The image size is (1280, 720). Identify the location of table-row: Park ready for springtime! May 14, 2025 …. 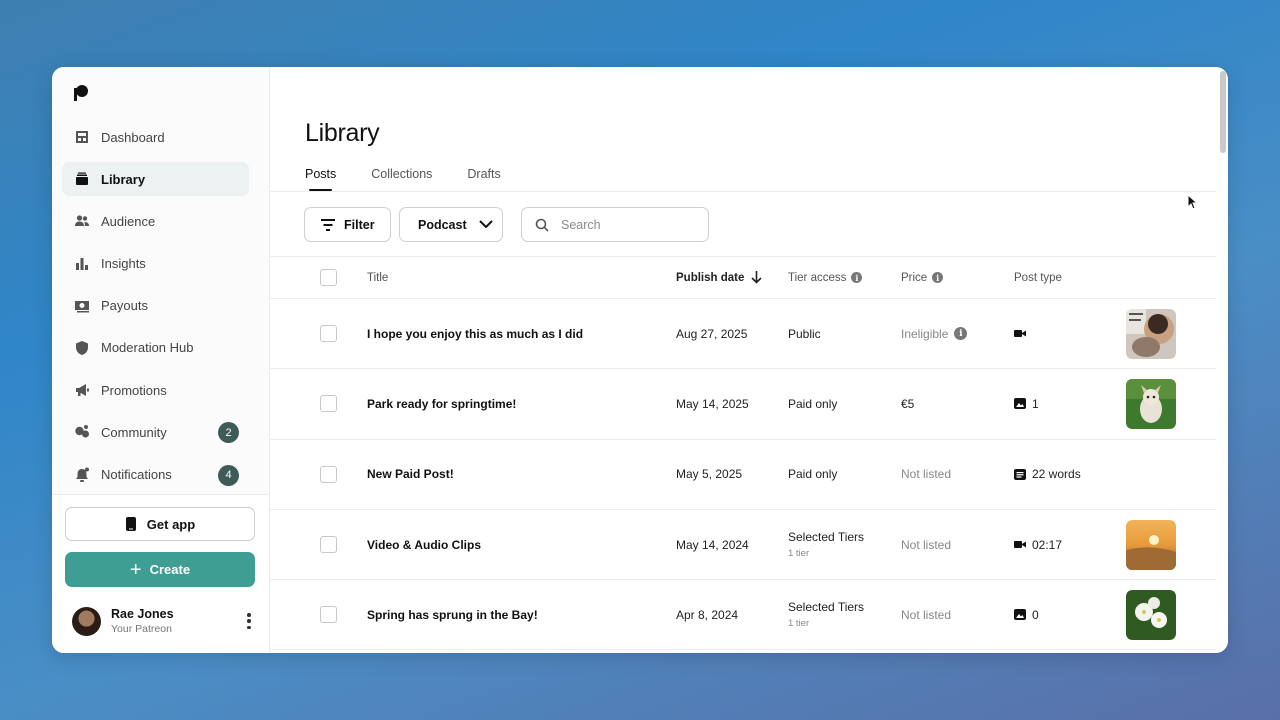
(743, 404).